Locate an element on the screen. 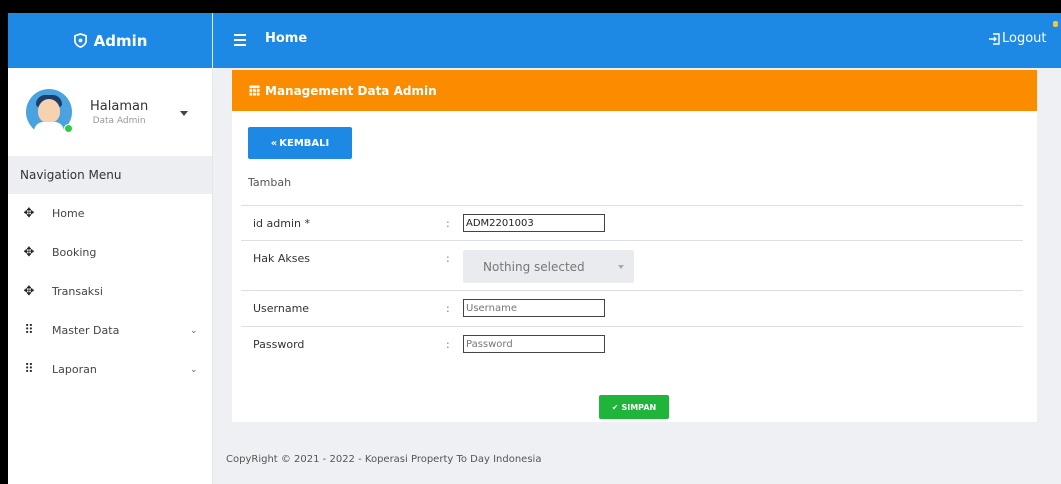  page-title: Home is located at coordinates (286, 38).